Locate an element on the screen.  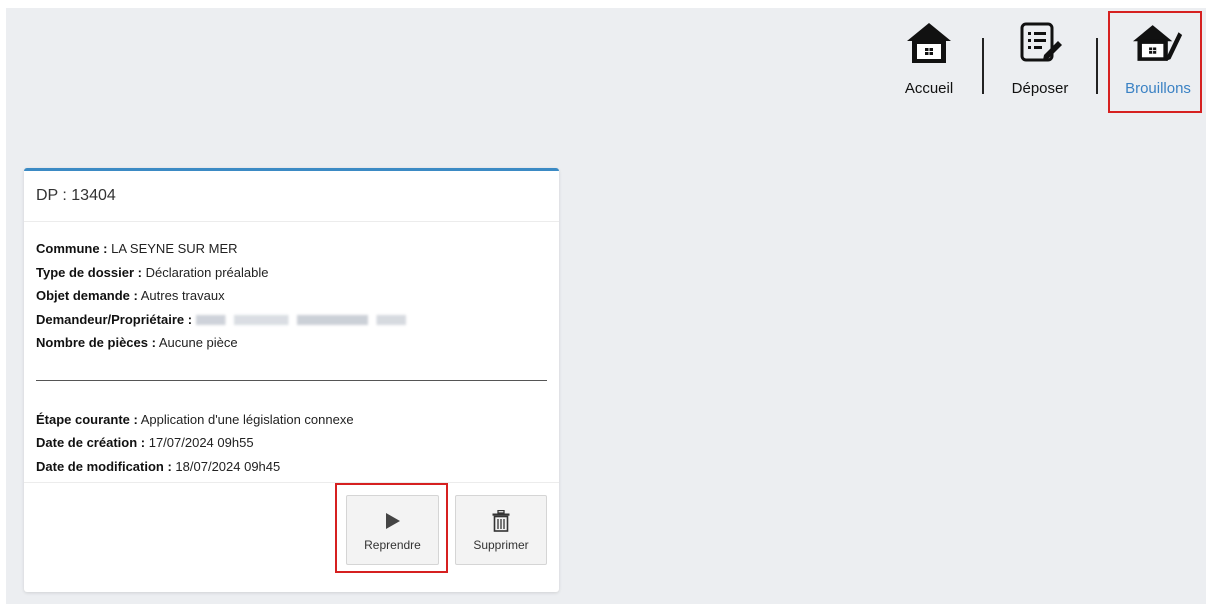
trash-icon is located at coordinates (501, 521).